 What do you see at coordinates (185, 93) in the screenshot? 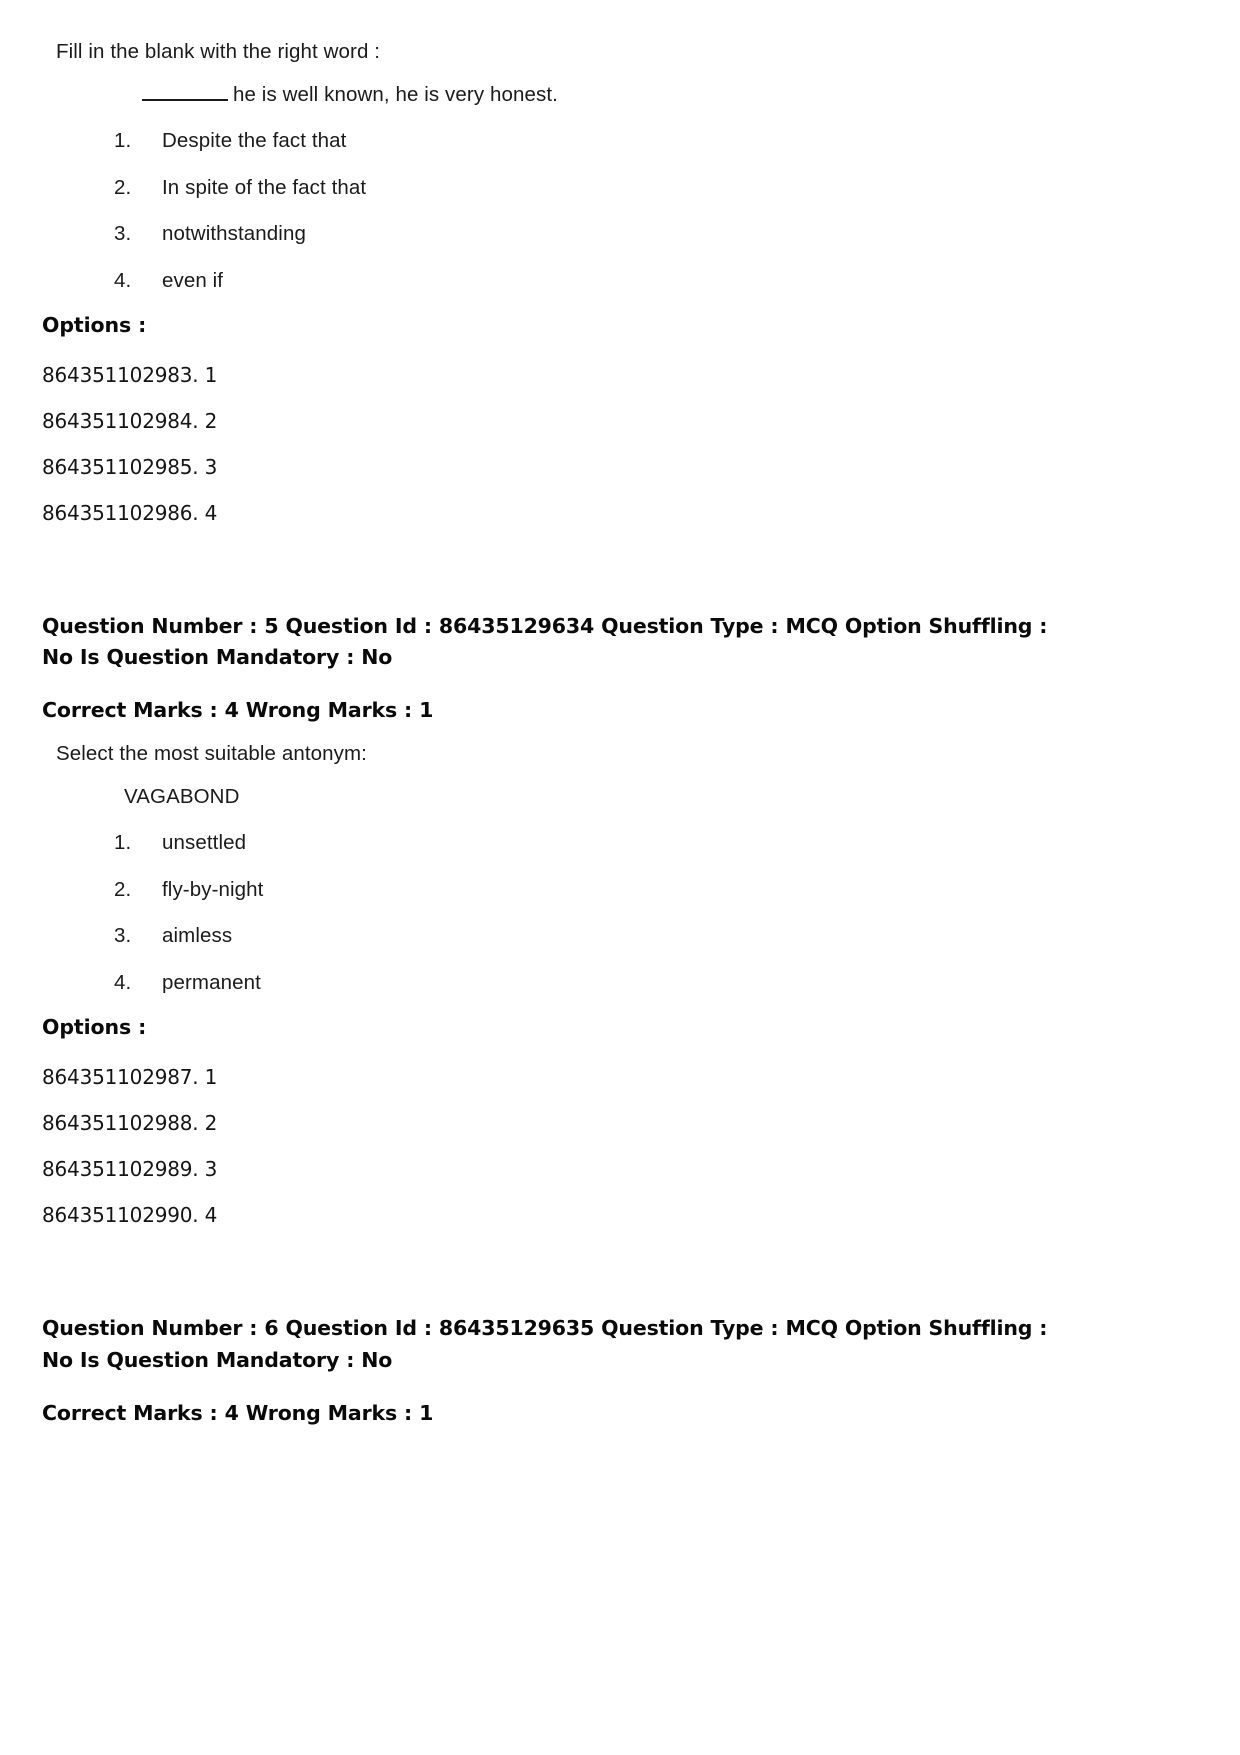
I see `fill-in-blank-rule` at bounding box center [185, 93].